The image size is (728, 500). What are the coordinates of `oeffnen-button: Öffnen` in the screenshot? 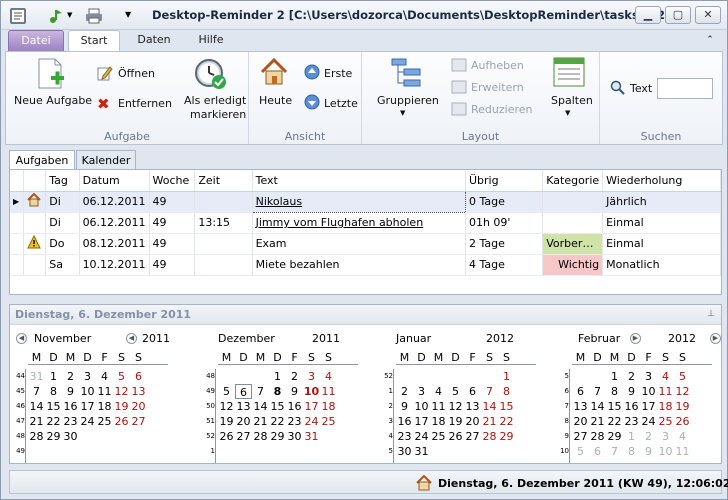 It's located at (136, 73).